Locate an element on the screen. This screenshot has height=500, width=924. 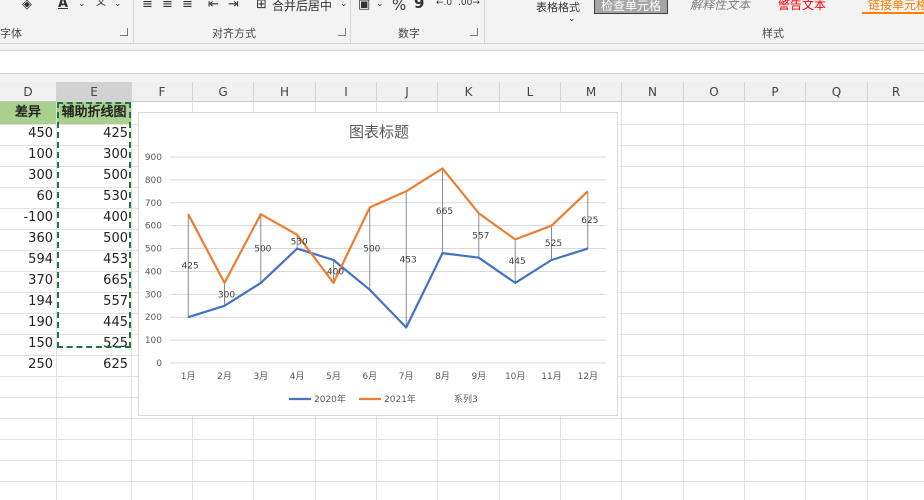
y-tick-label: 300 is located at coordinates (153, 295).